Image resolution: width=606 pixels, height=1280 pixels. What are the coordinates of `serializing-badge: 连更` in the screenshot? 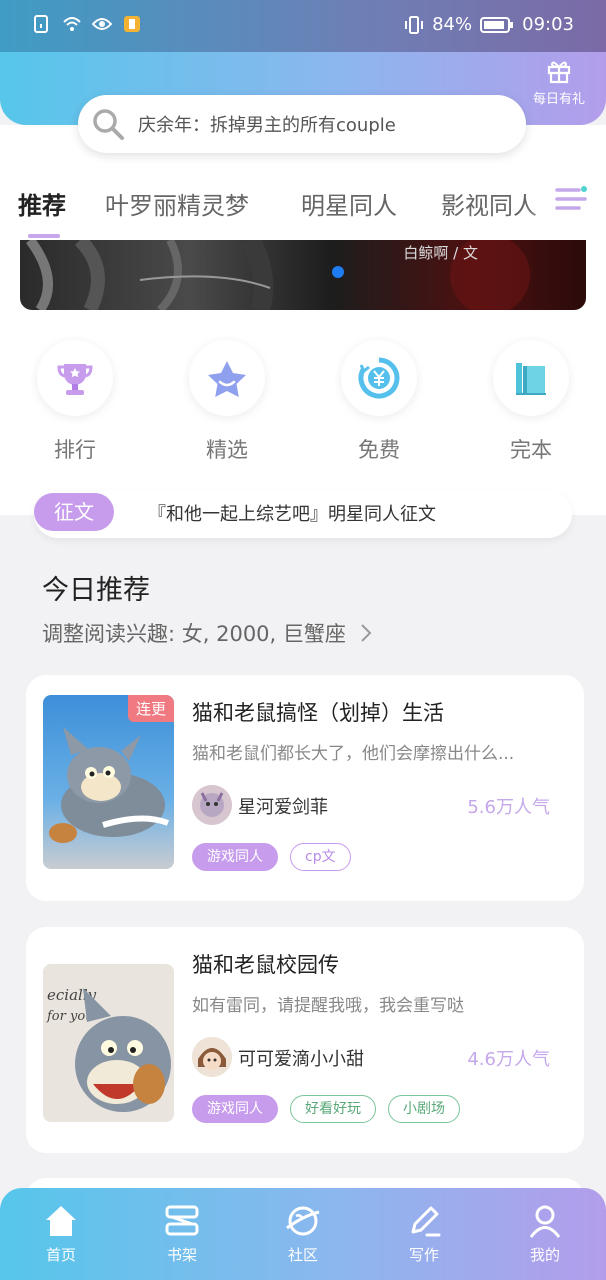 It's located at (150, 708).